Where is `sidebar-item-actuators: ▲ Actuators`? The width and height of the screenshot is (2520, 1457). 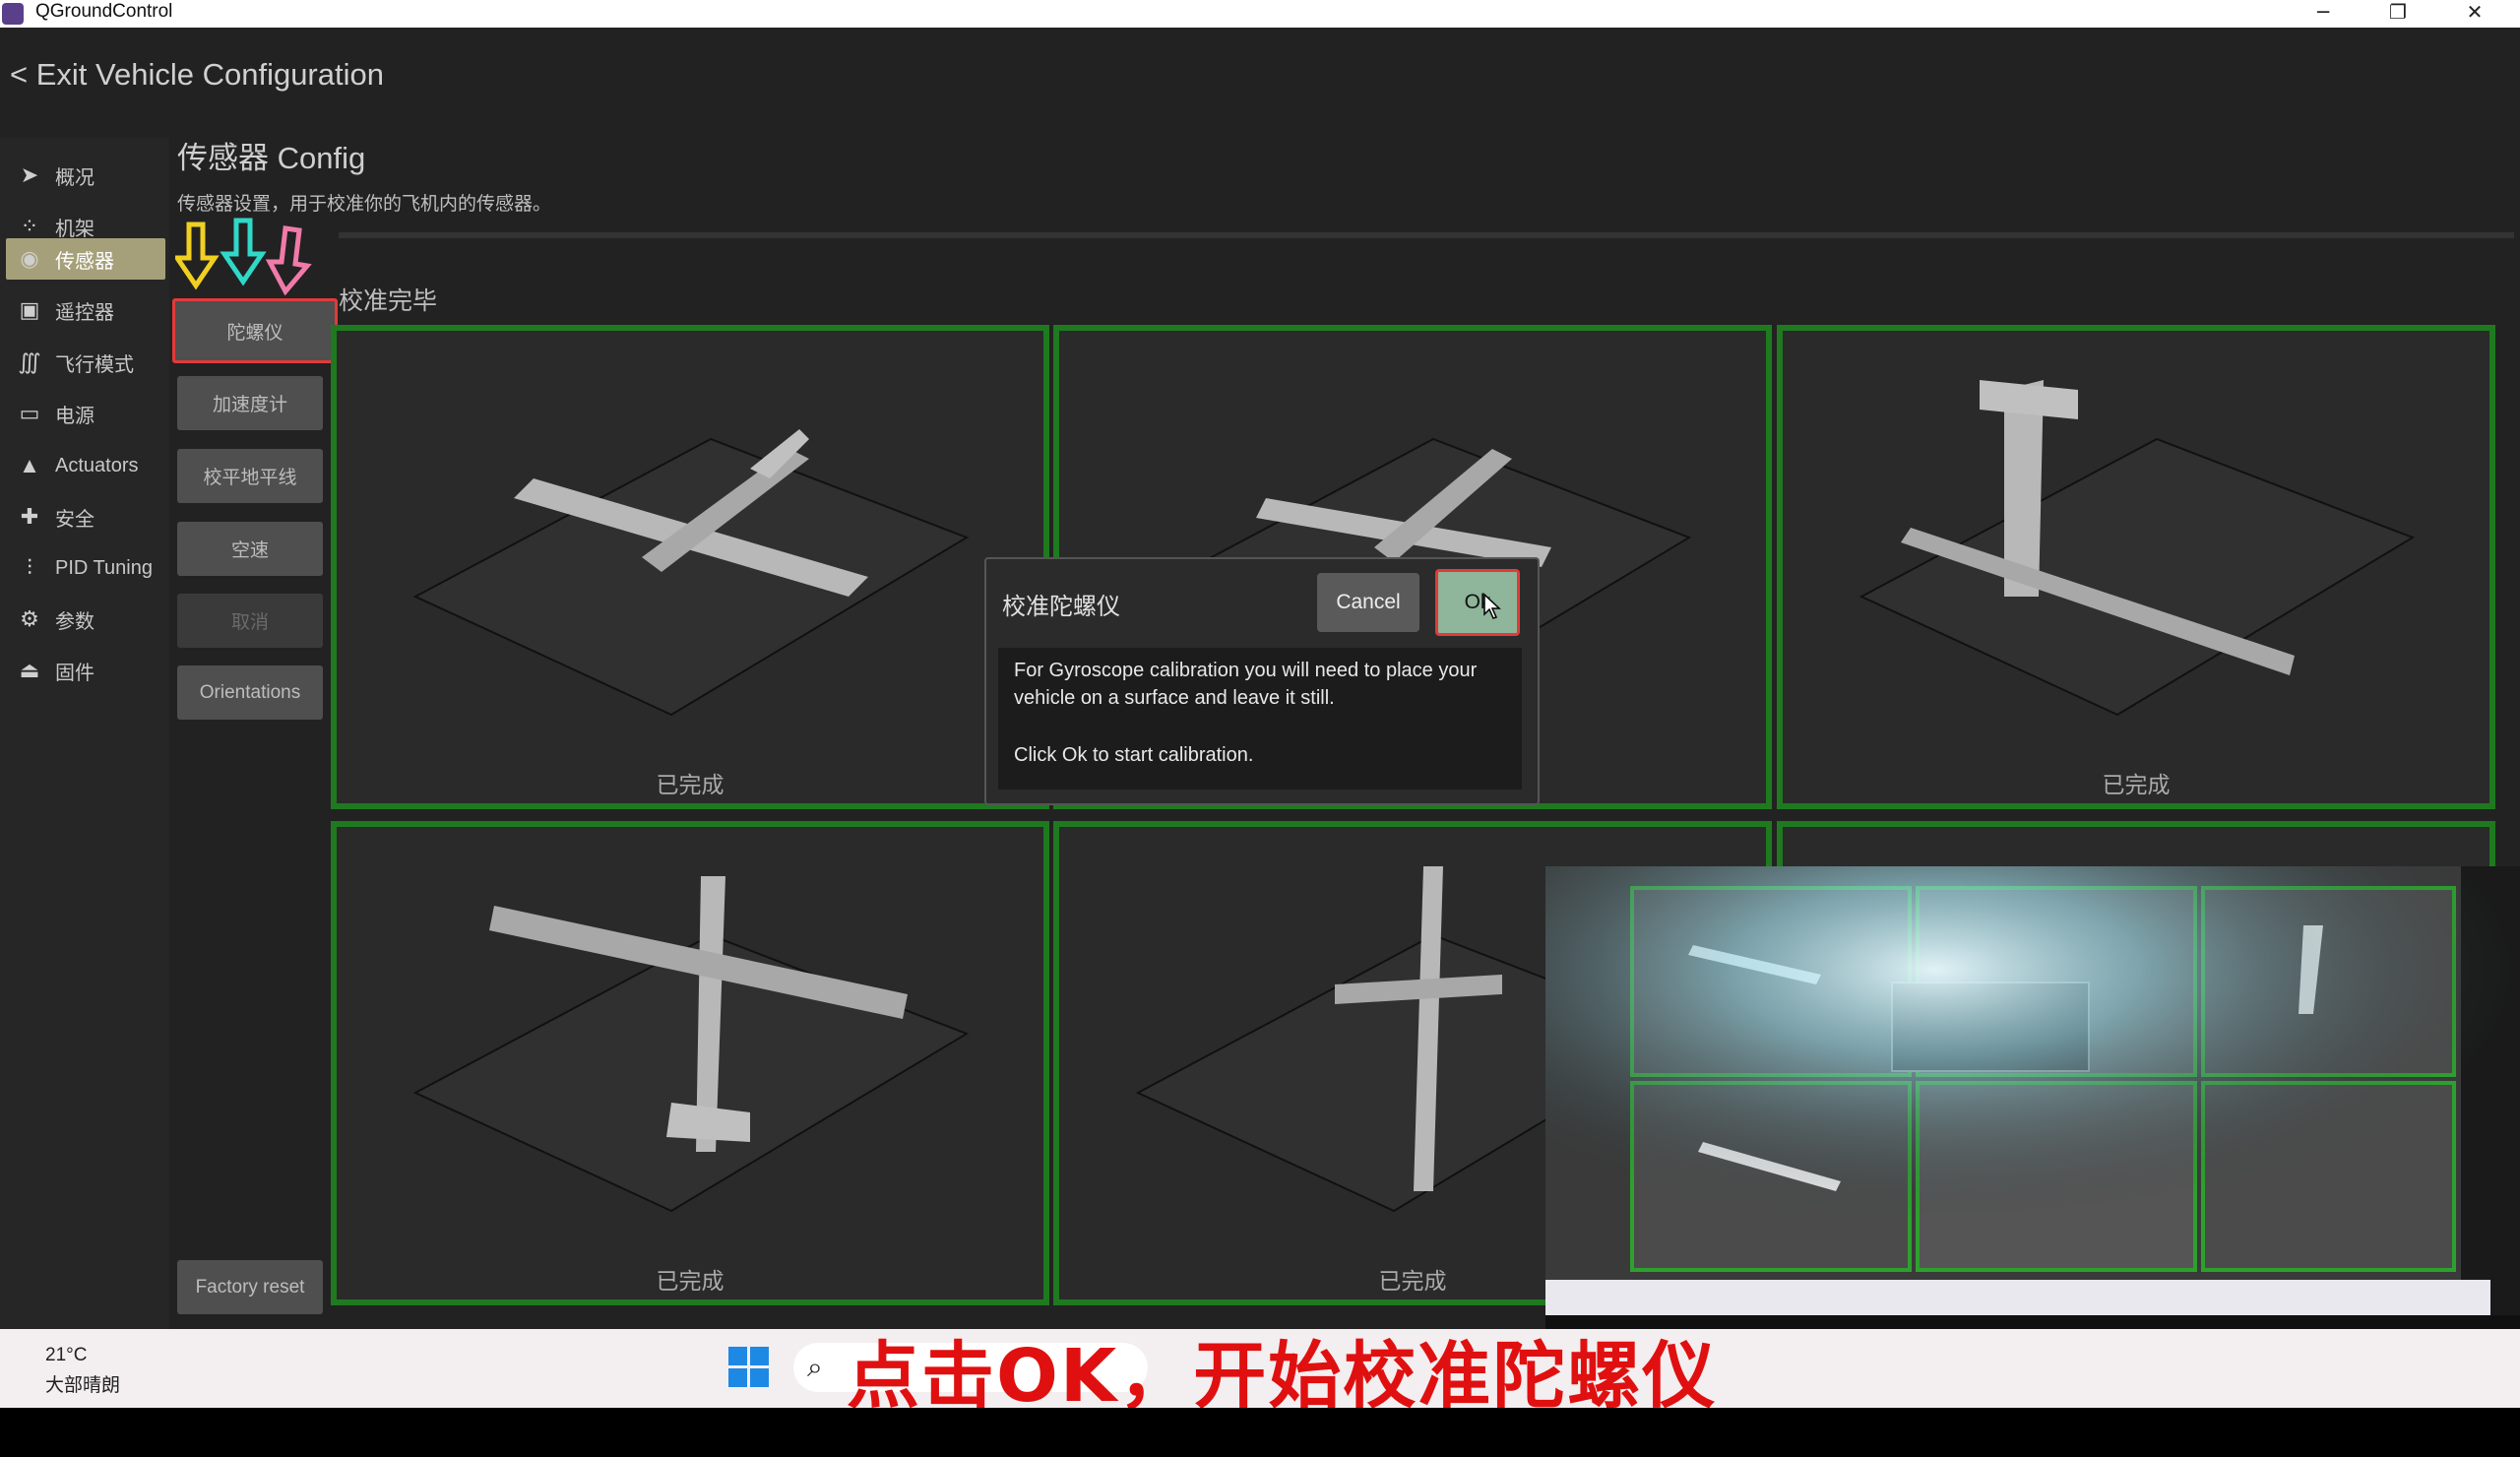 sidebar-item-actuators: ▲ Actuators is located at coordinates (85, 465).